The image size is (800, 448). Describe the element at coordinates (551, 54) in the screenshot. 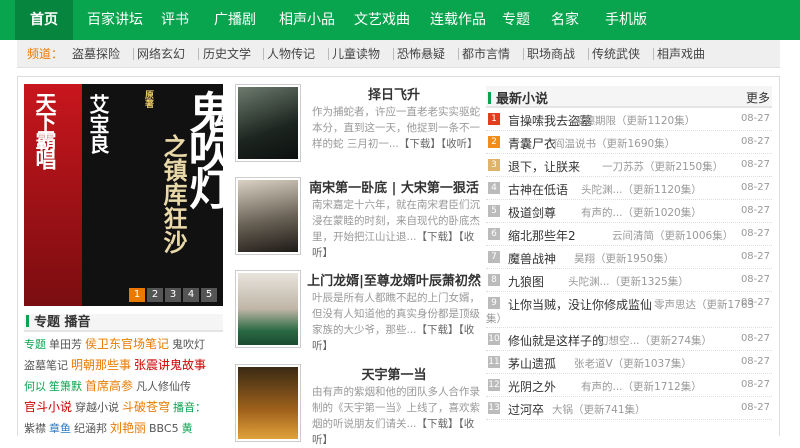

I see `channel-business: 职场商战` at that location.